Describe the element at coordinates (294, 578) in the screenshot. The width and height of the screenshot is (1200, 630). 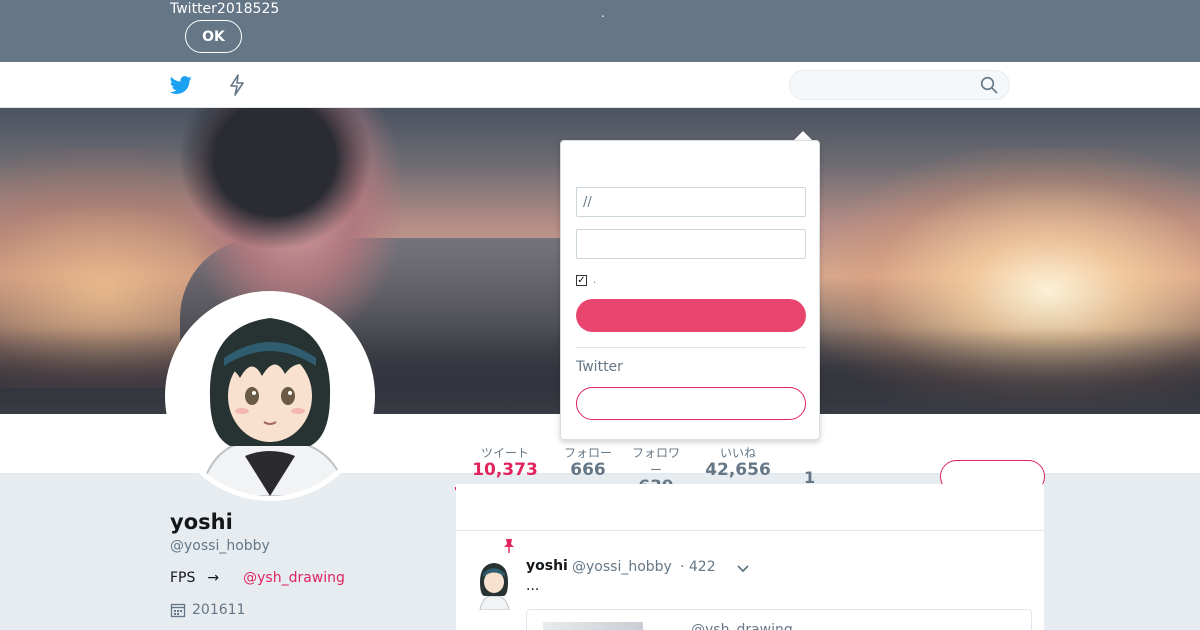
I see `bio-link: @ysh_drawing` at that location.